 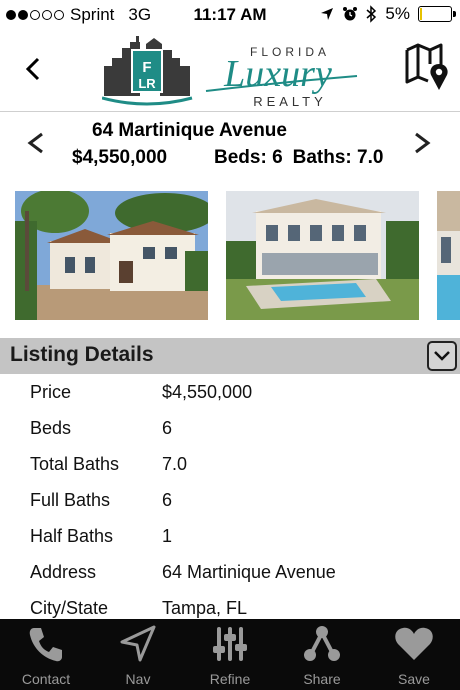 I want to click on sliders-icon, so click(x=230, y=644).